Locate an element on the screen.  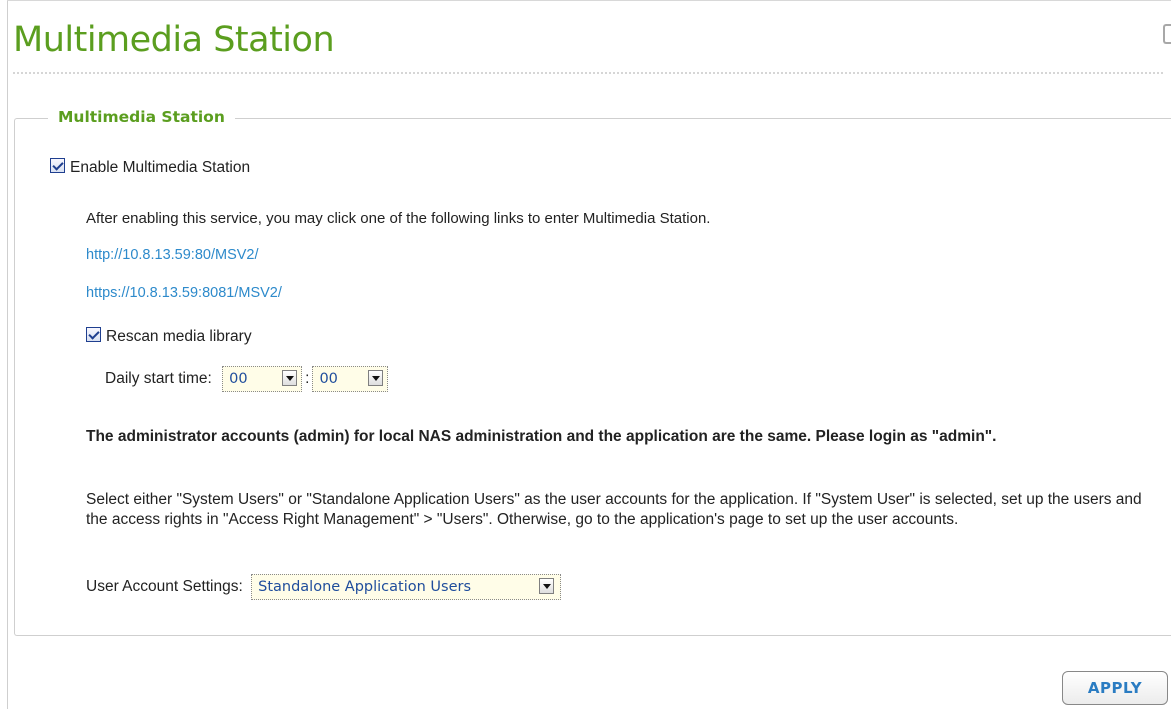
daily-start-time-row: Daily start time: 00 : 00 is located at coordinates (247, 380).